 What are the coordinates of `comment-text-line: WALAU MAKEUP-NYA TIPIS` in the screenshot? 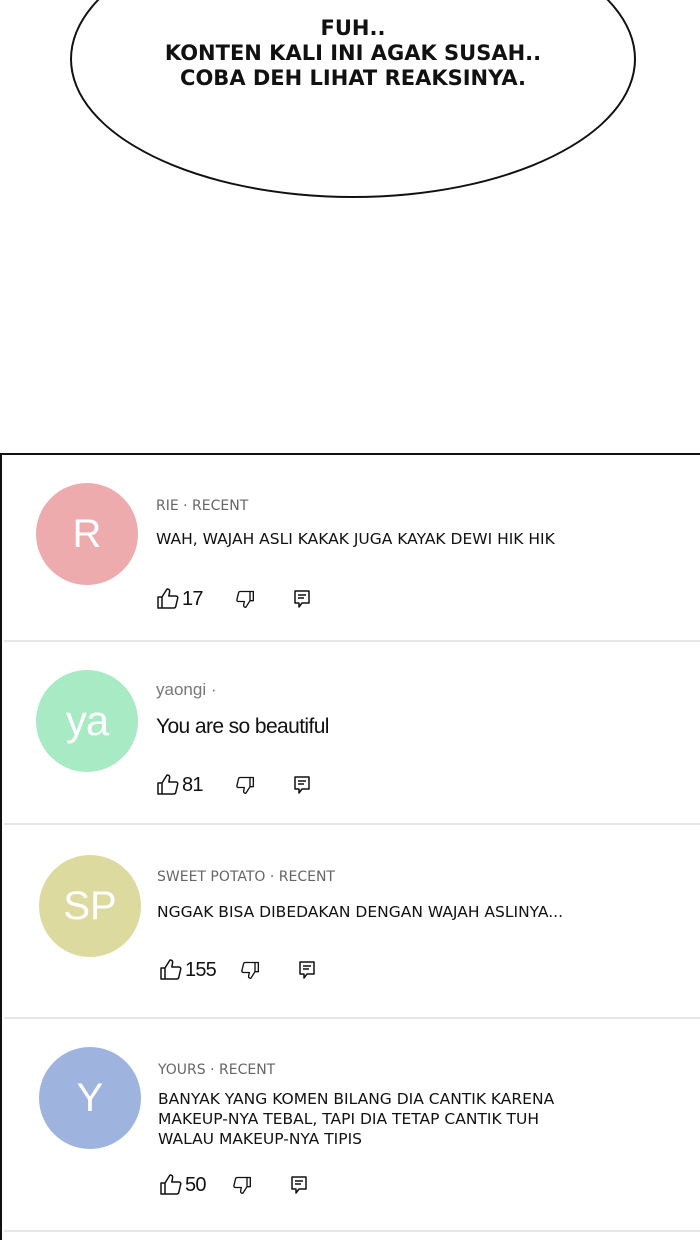 It's located at (260, 1139).